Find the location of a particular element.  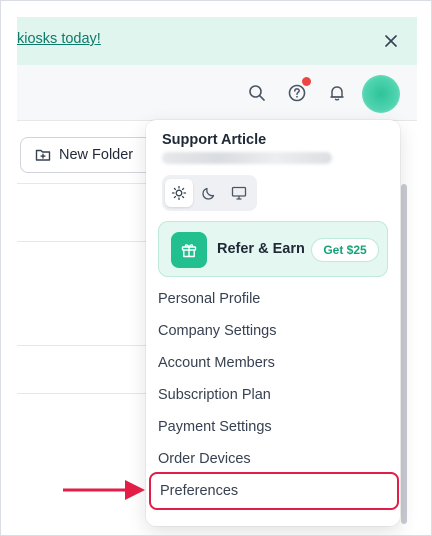

menu-item-personal-profile: Personal Profile is located at coordinates (209, 299).